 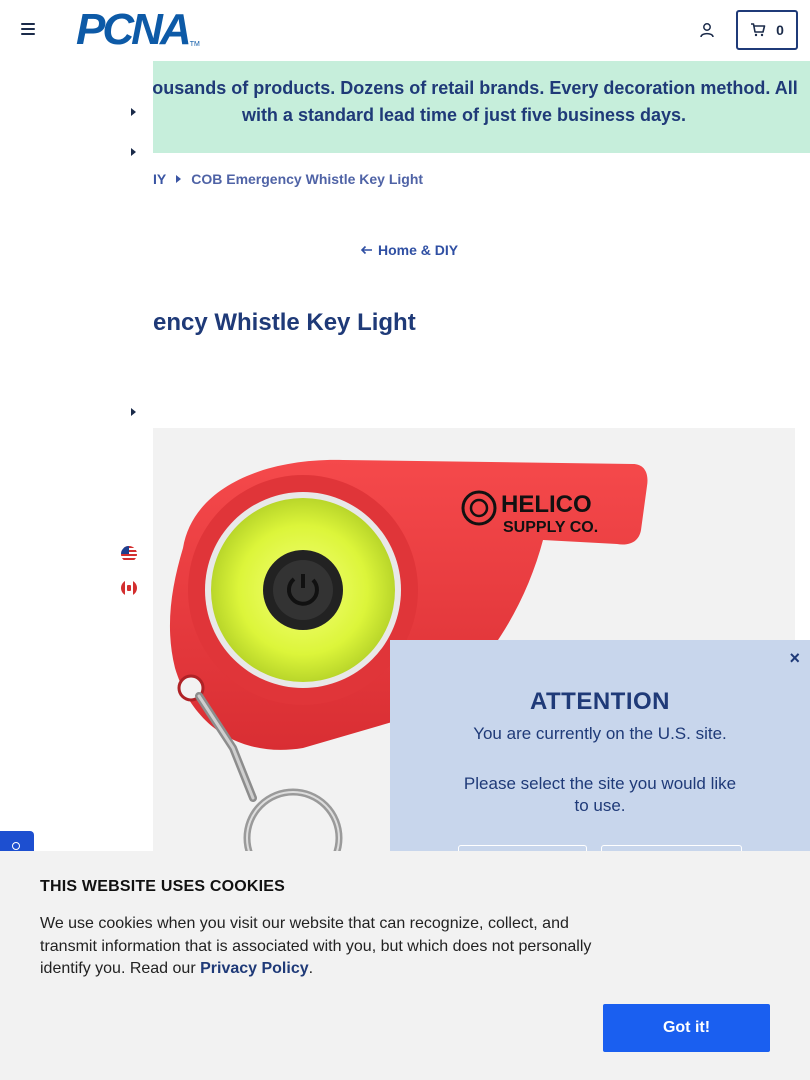 What do you see at coordinates (794, 658) in the screenshot?
I see `close-icon: ×` at bounding box center [794, 658].